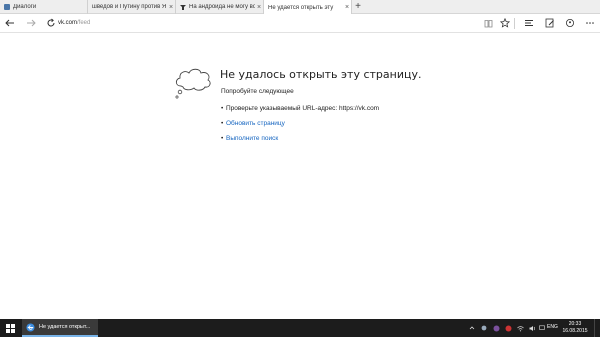 This screenshot has height=337, width=600. I want to click on refresh-icon, so click(51, 22).